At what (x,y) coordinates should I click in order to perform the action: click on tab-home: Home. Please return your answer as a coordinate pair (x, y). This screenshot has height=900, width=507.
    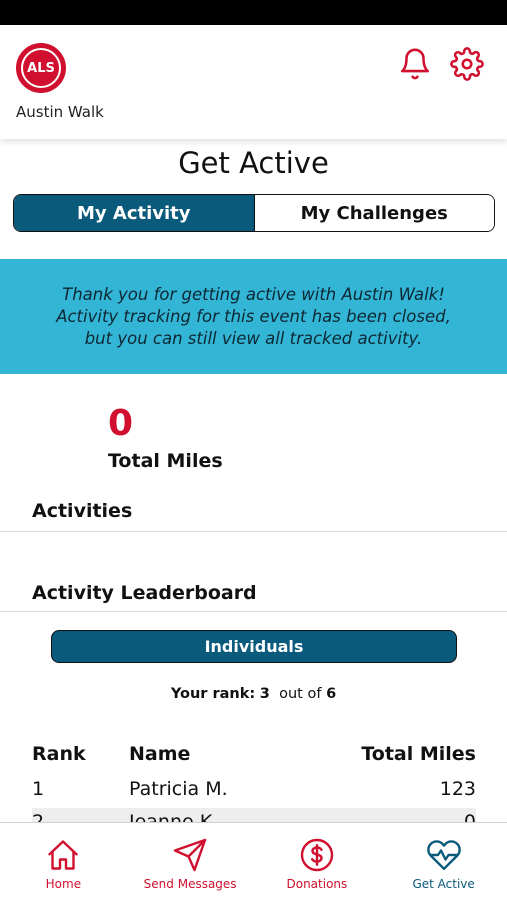
    Looking at the image, I should click on (63, 861).